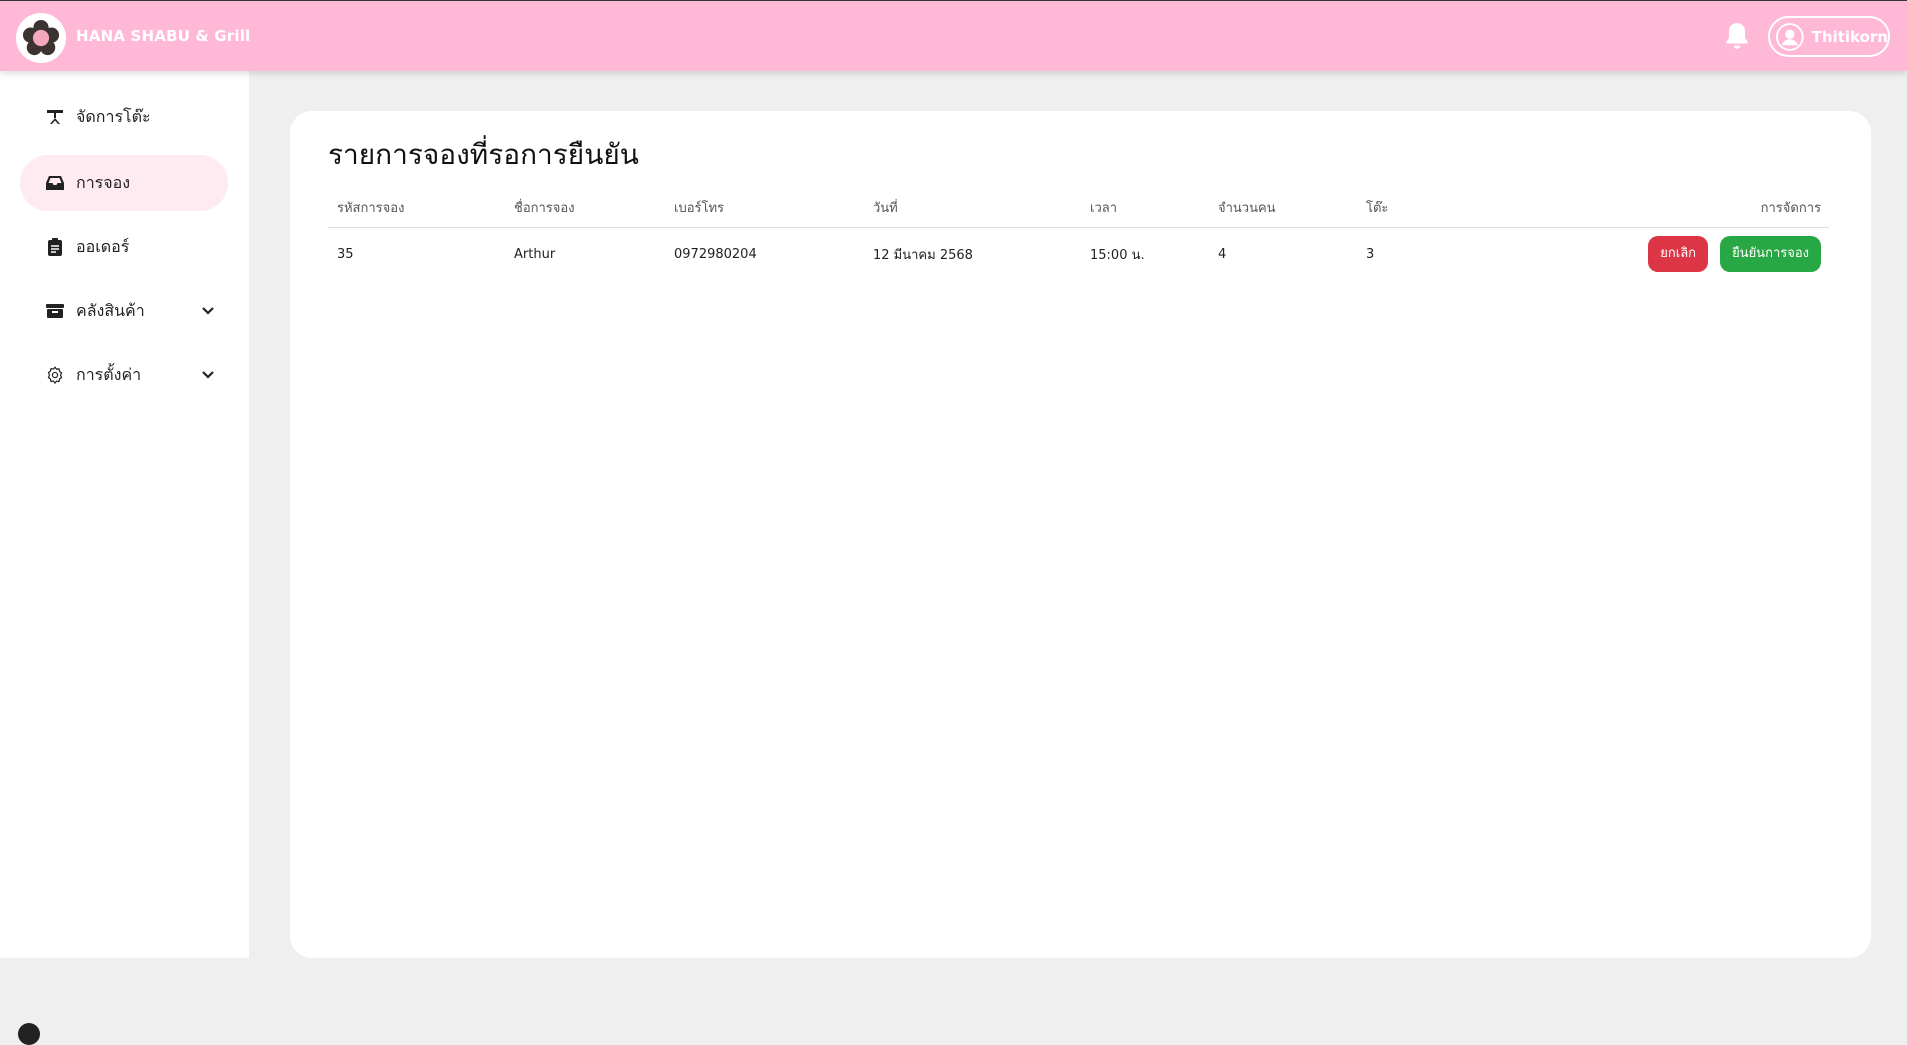  I want to click on cell-guests: 4, so click(1222, 254).